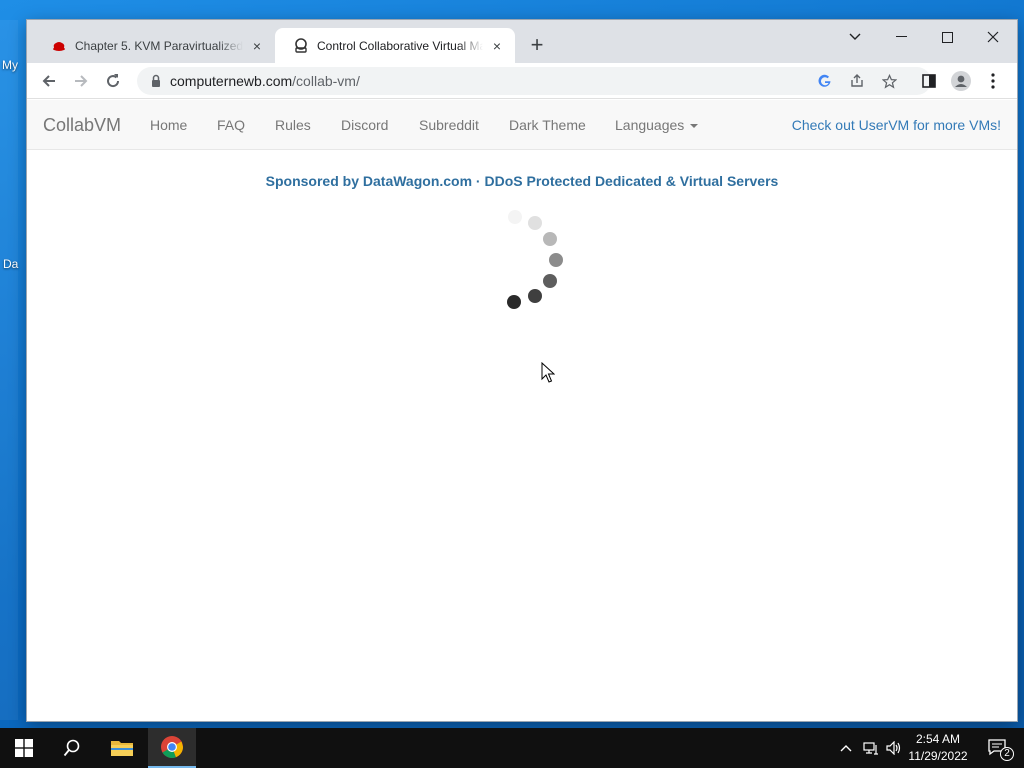 The height and width of the screenshot is (768, 1024). I want to click on nav-languages-dropdown: Languages, so click(657, 125).